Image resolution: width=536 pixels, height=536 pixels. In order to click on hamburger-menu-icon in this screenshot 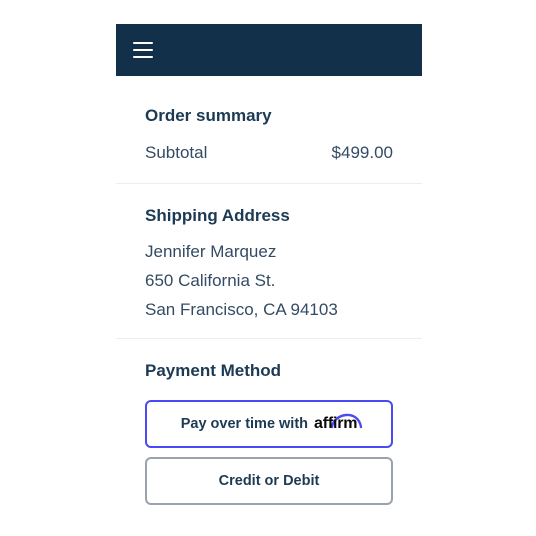, I will do `click(143, 50)`.